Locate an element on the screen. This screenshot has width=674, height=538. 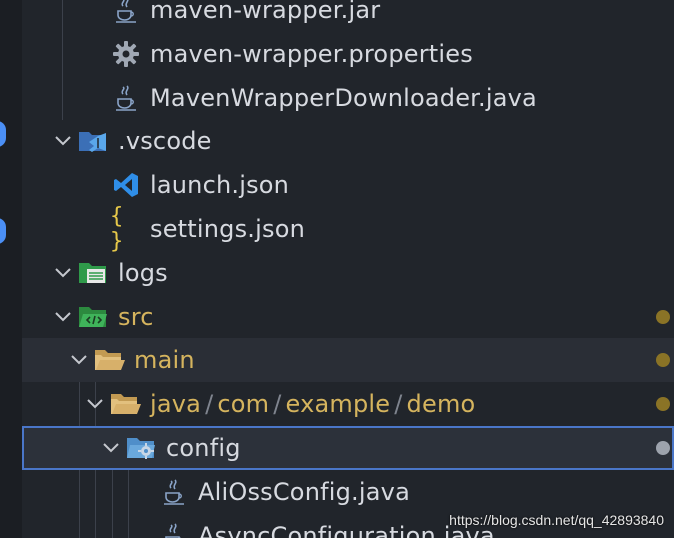
tree-item-label: MavenWrapperDownloader.java is located at coordinates (343, 98).